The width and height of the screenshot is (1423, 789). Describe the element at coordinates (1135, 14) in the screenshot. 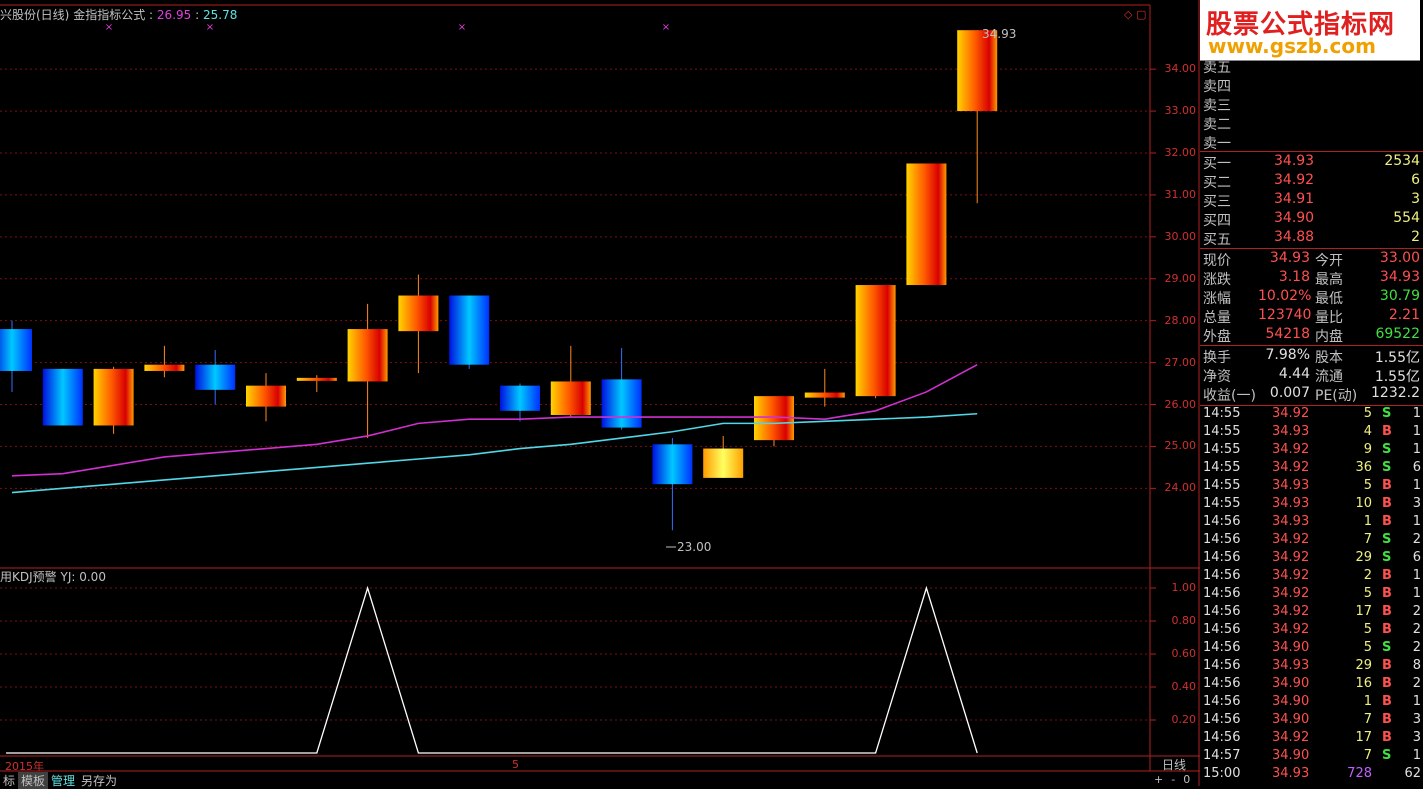

I see `window-buttons: ◇ ▢` at that location.